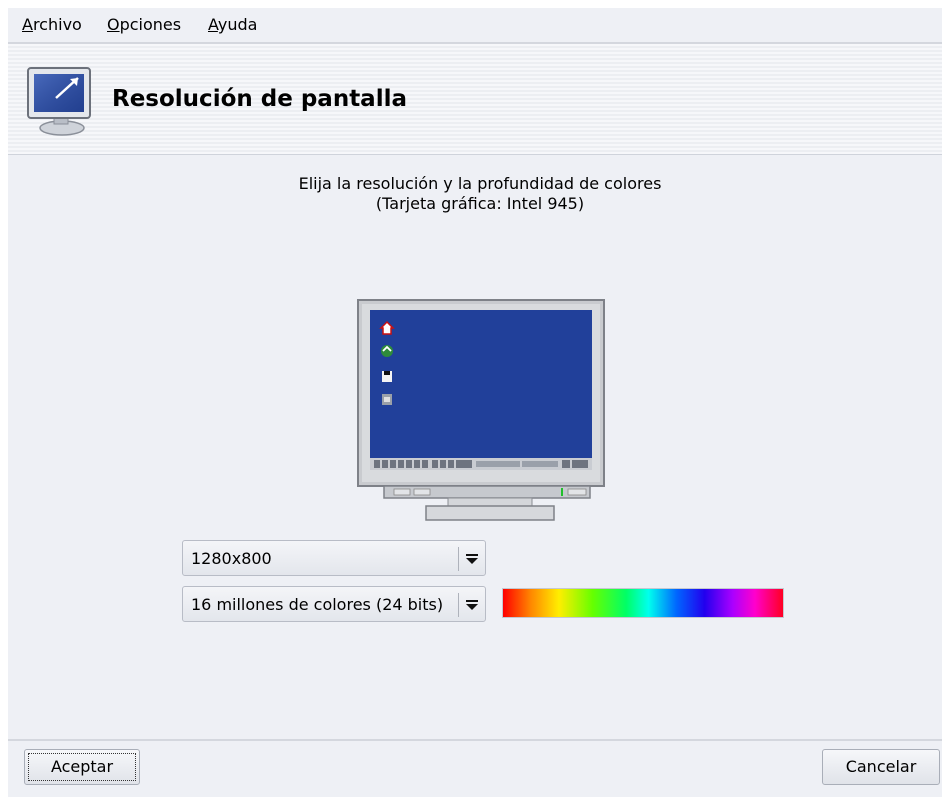  Describe the element at coordinates (475, 740) in the screenshot. I see `footer-divider` at that location.